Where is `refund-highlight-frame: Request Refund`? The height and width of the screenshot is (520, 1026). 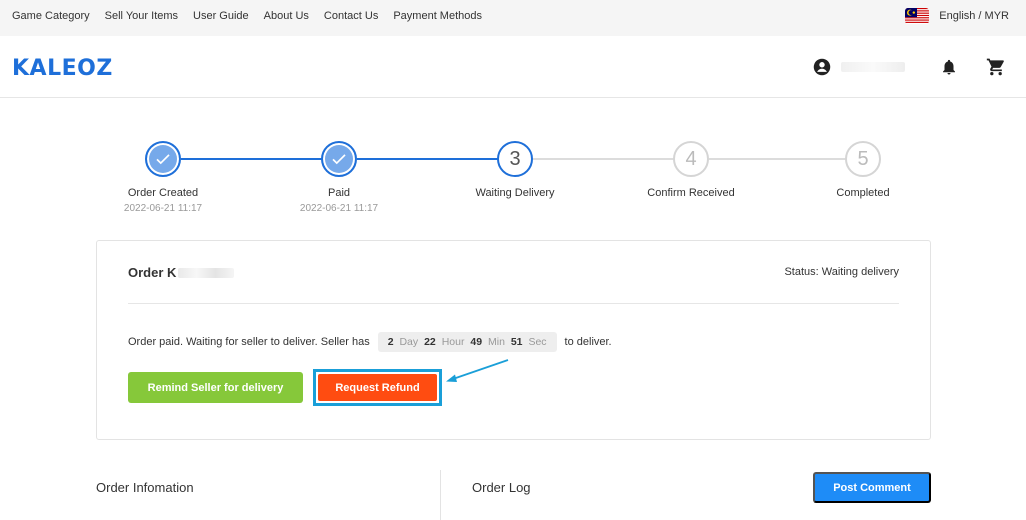 refund-highlight-frame: Request Refund is located at coordinates (377, 387).